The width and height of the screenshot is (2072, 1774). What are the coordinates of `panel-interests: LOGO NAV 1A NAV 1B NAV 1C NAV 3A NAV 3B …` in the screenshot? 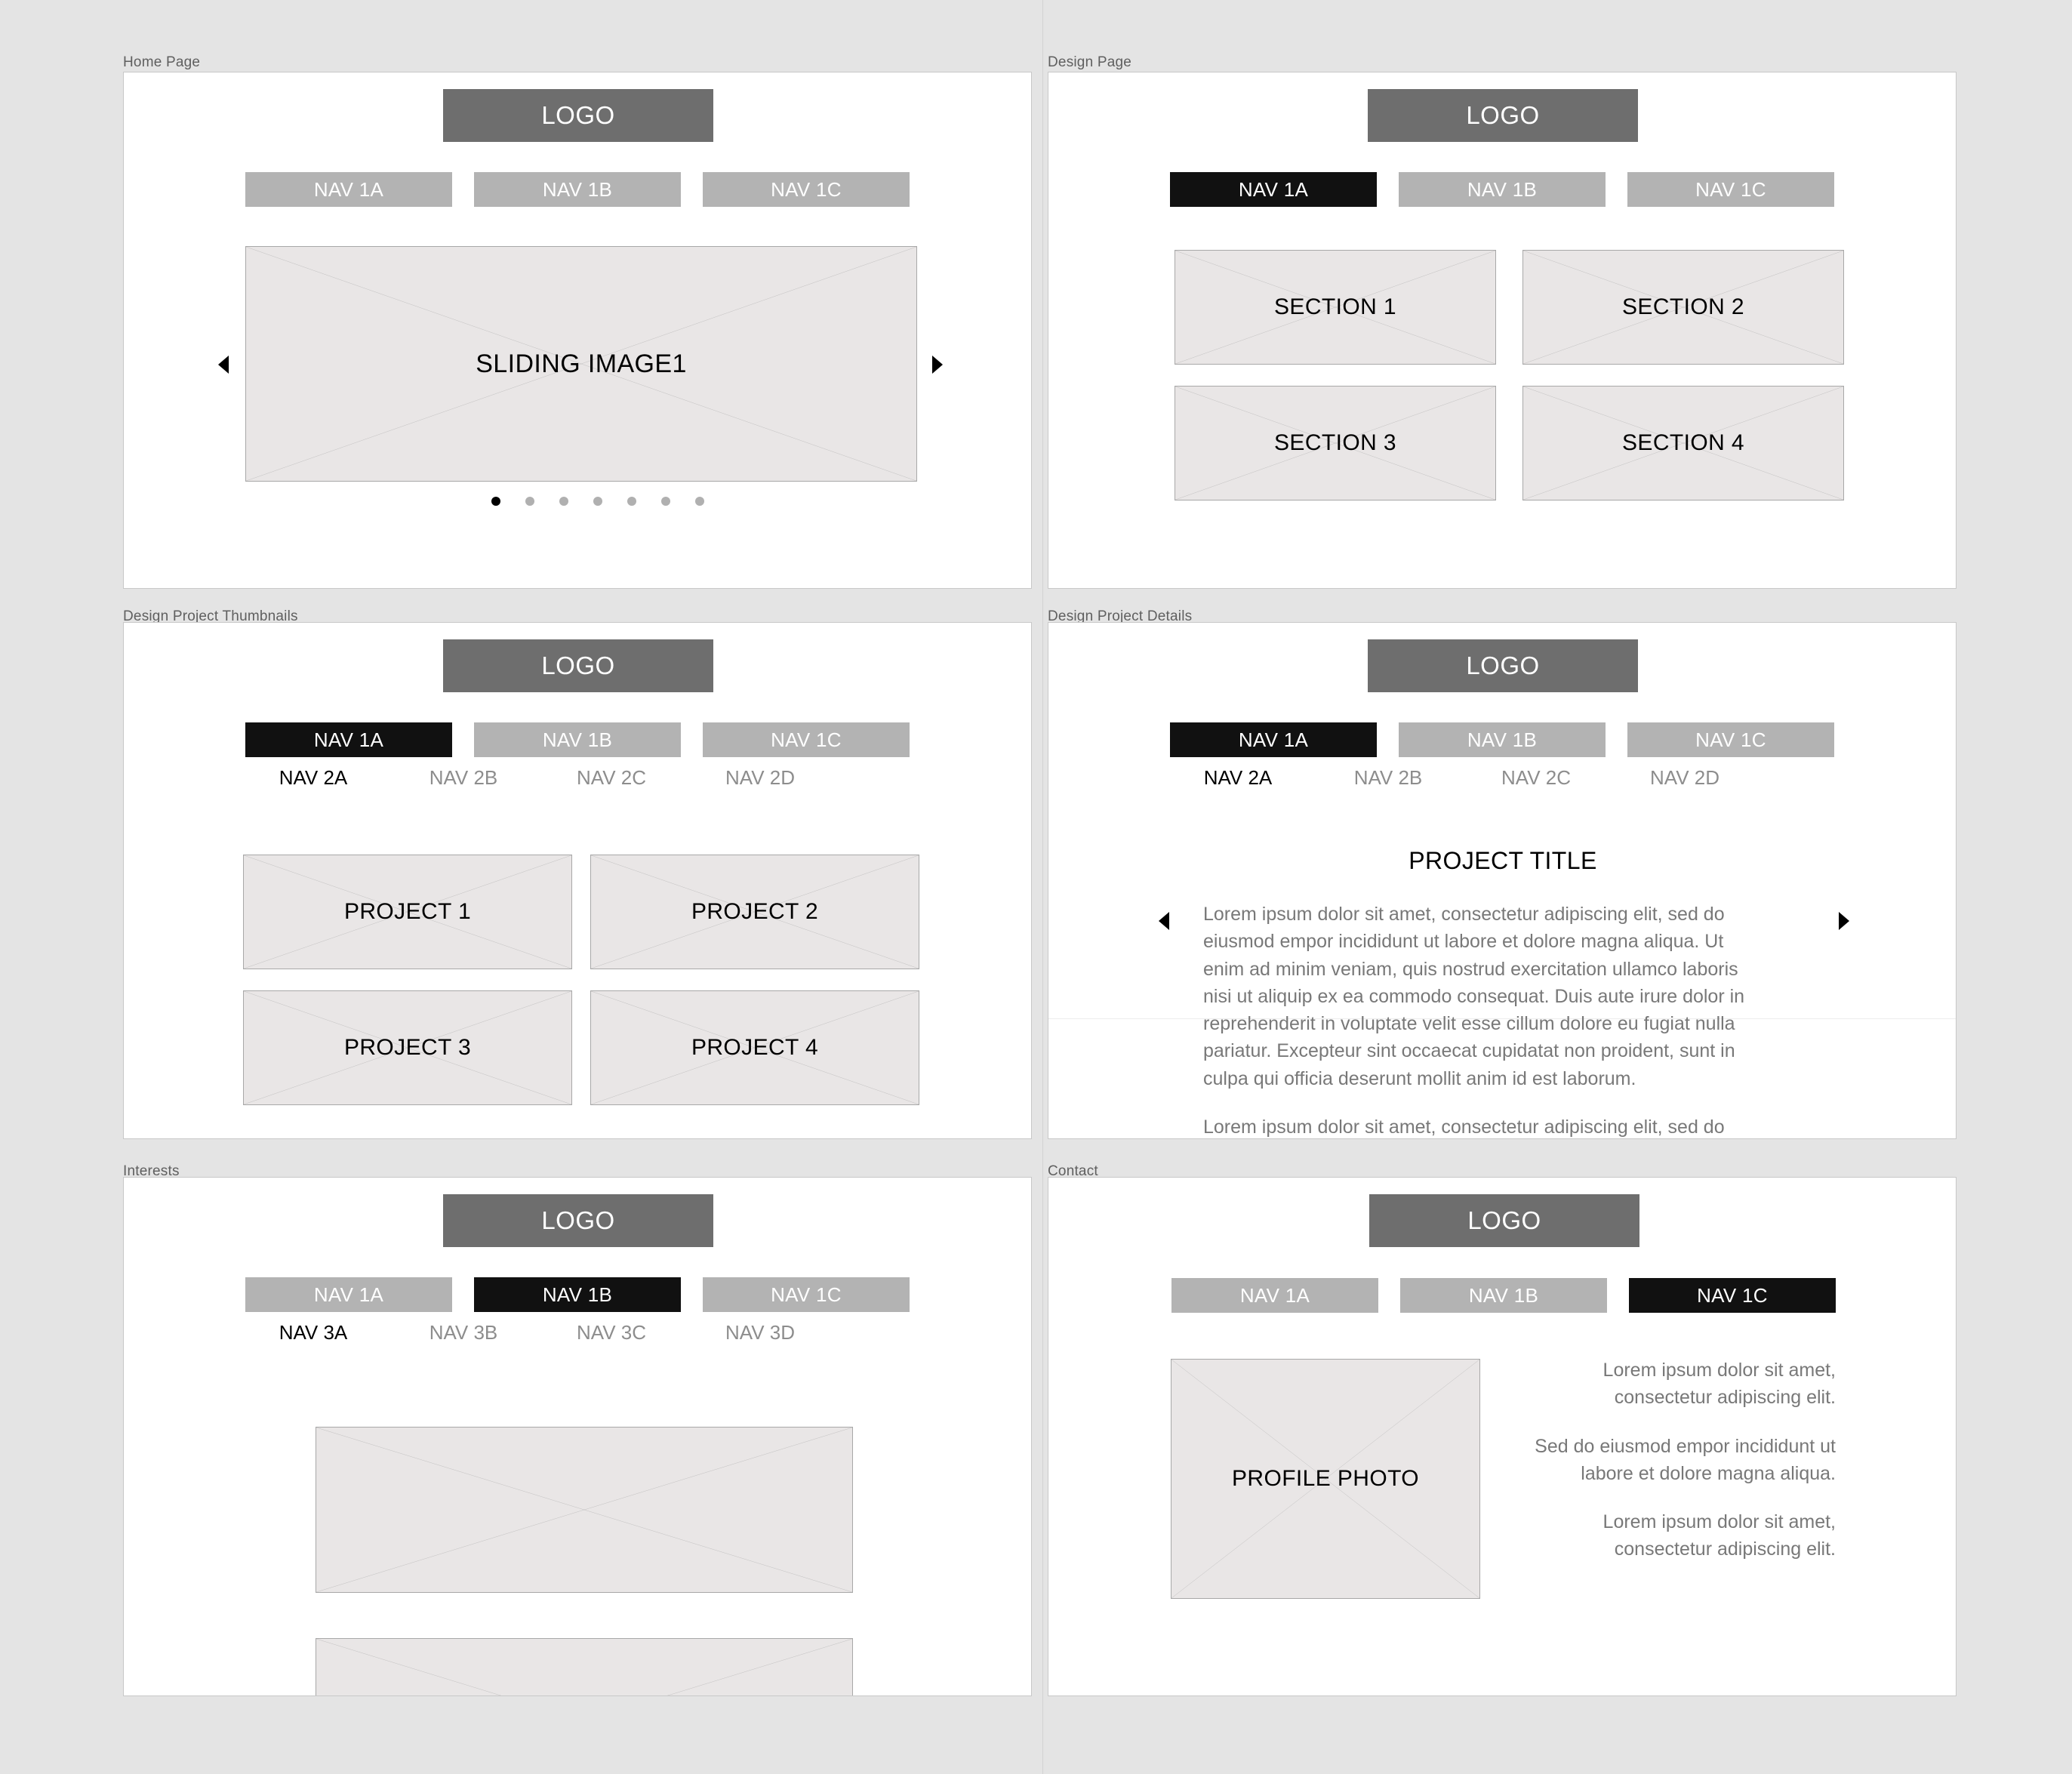 It's located at (577, 1436).